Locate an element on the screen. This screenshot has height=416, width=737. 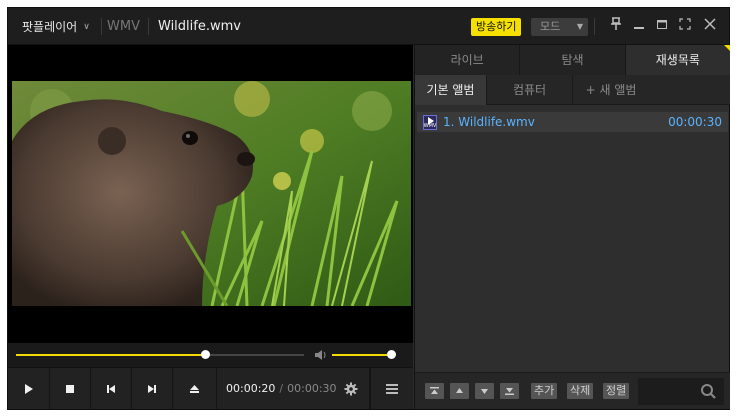
add-button: 추가 is located at coordinates (544, 391).